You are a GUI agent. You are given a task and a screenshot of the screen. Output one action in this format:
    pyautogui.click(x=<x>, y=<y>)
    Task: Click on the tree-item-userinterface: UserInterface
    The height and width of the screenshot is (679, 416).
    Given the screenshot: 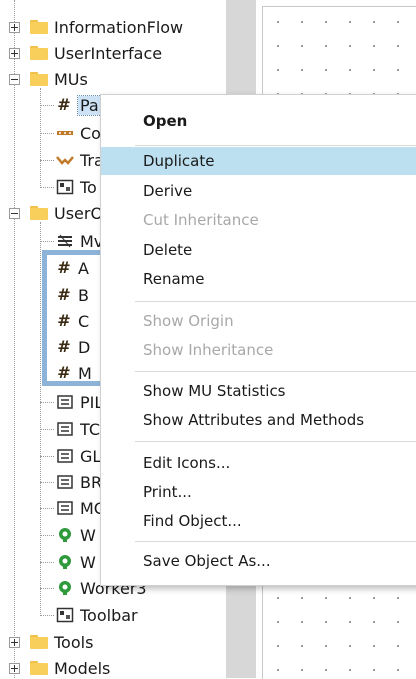 What is the action you would take?
    pyautogui.click(x=96, y=53)
    